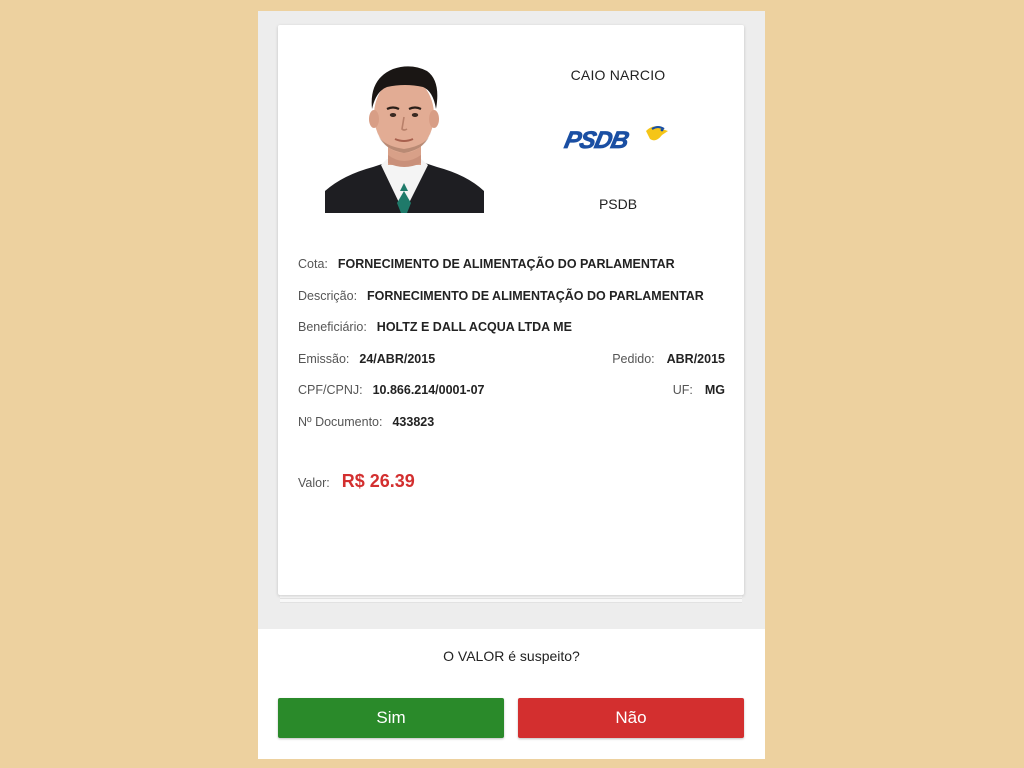 This screenshot has width=1024, height=768. What do you see at coordinates (474, 327) in the screenshot?
I see `beneficiario-value: HOLTZ E DALL ACQUA LTDA ME` at bounding box center [474, 327].